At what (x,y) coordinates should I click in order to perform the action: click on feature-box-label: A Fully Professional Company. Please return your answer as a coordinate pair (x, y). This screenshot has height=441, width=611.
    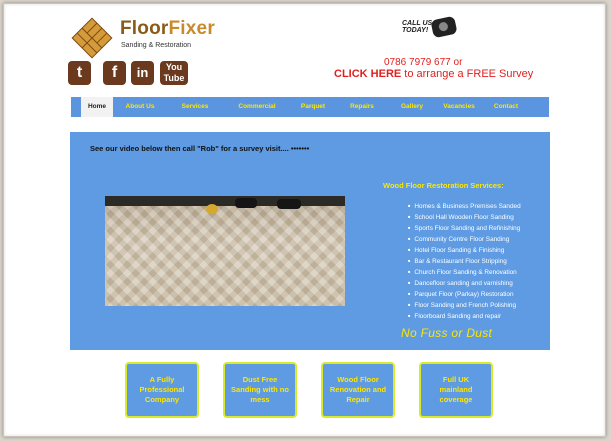
    Looking at the image, I should click on (162, 389).